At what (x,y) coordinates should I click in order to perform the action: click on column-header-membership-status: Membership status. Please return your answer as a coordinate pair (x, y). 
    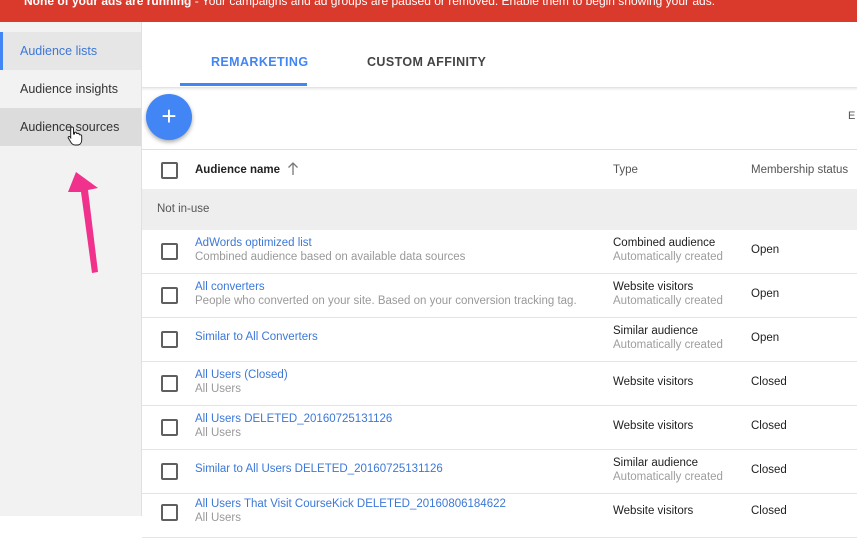
    Looking at the image, I should click on (799, 170).